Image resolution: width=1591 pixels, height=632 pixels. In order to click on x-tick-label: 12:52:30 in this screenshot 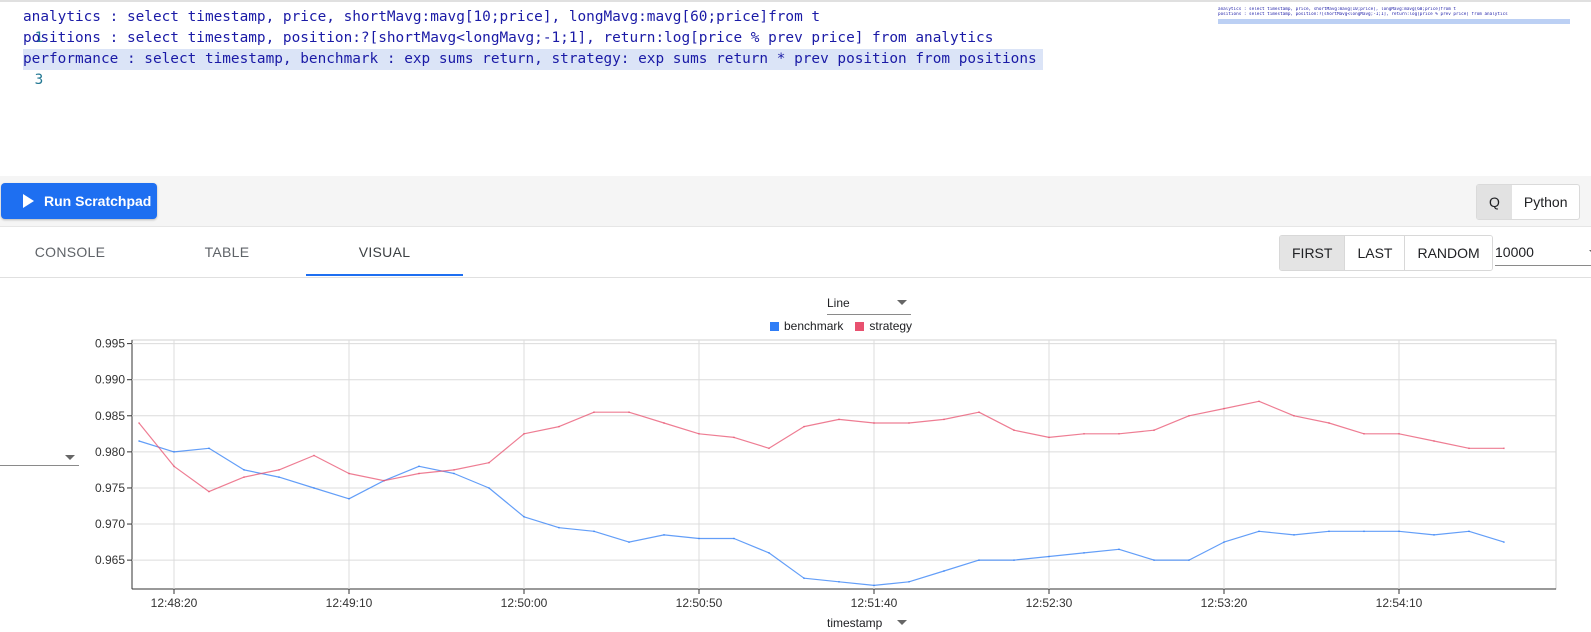, I will do `click(1049, 603)`.